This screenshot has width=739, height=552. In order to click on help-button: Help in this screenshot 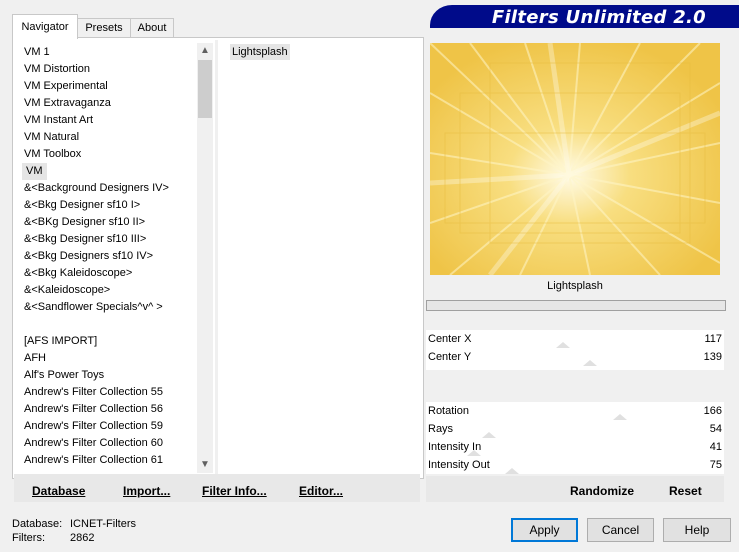, I will do `click(697, 530)`.